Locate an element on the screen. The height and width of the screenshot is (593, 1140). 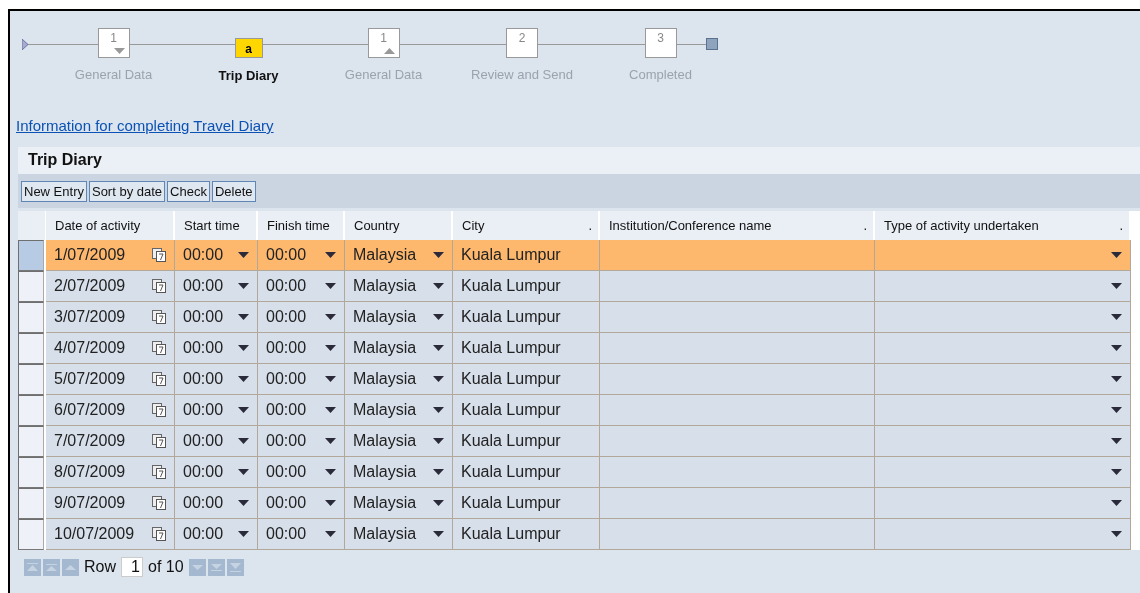
date-value: 1/07/2009 is located at coordinates (90, 255).